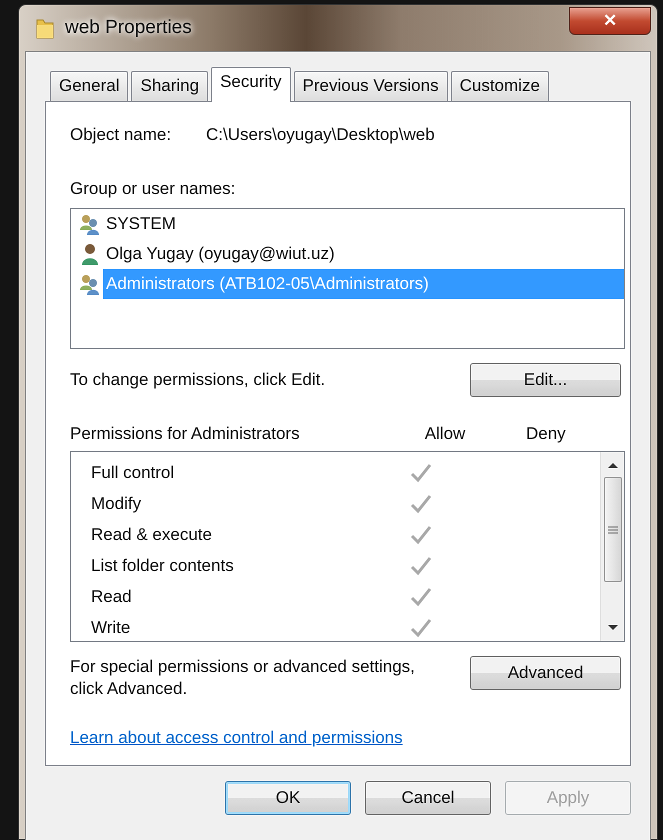 This screenshot has height=840, width=663. I want to click on advanced-hint: For special permissions or advanced settings, click Advanced., so click(243, 678).